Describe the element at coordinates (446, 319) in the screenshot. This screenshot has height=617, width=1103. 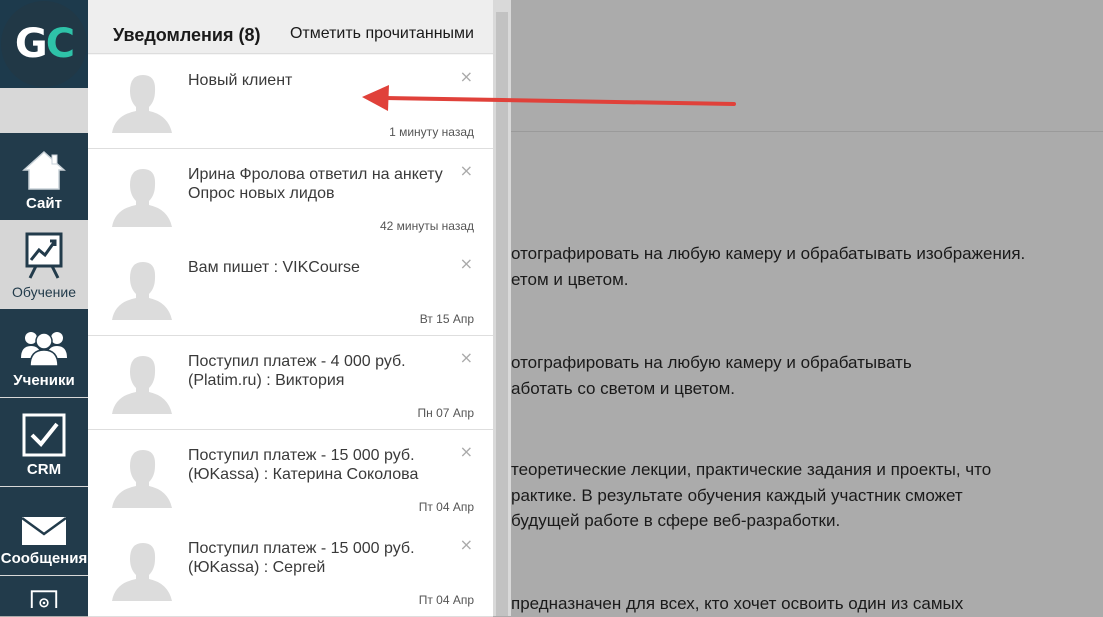
I see `notification-time: Вт 15 Апр` at that location.